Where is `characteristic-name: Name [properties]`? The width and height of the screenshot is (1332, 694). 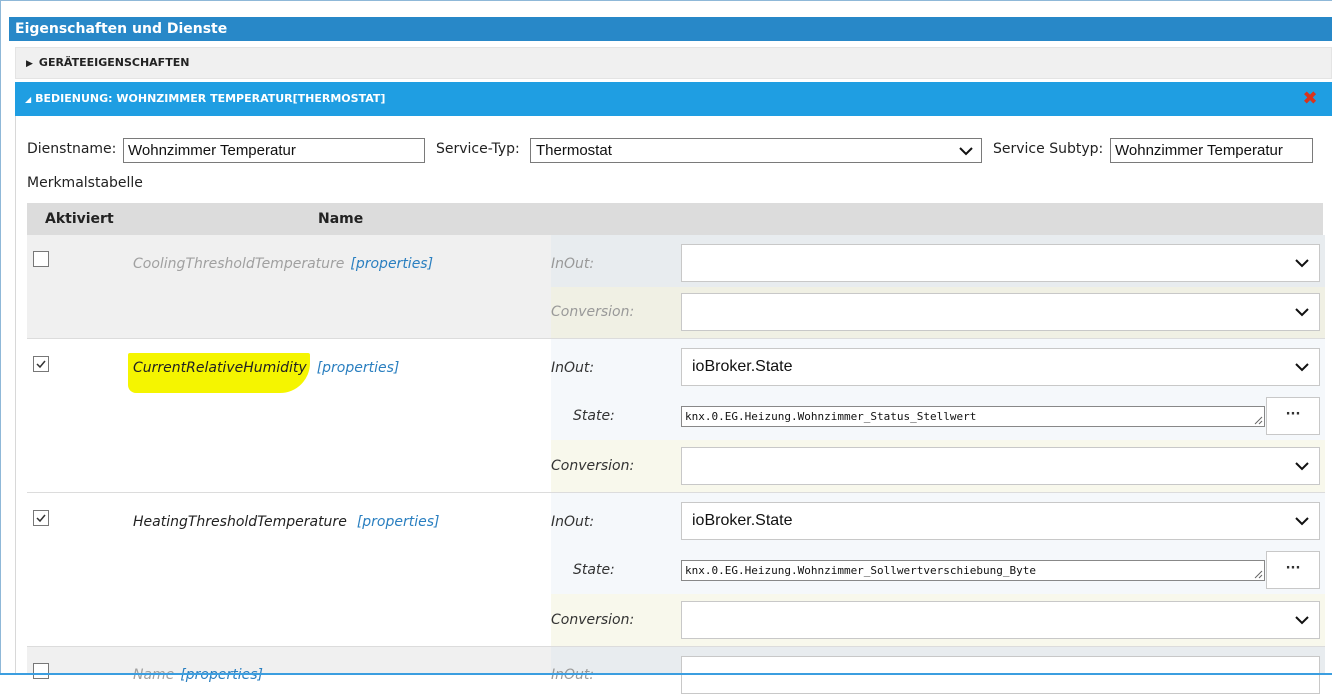
characteristic-name: Name [properties] is located at coordinates (198, 675).